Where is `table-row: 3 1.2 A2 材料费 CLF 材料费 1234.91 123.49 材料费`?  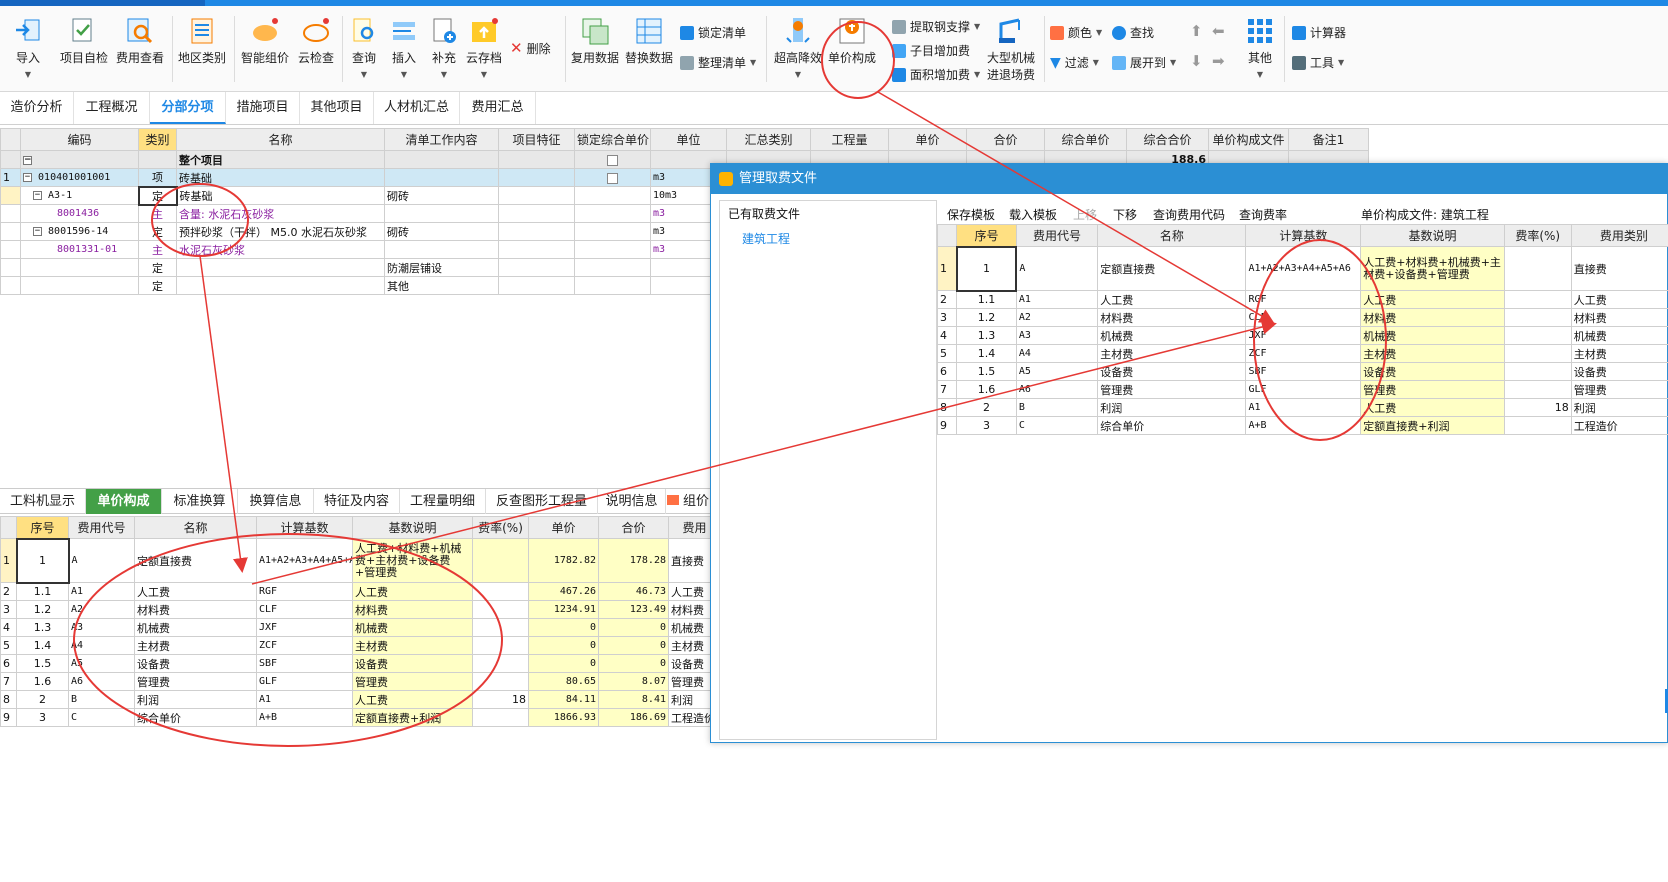 table-row: 3 1.2 A2 材料费 CLF 材料费 1234.91 123.49 材料费 is located at coordinates (355, 609).